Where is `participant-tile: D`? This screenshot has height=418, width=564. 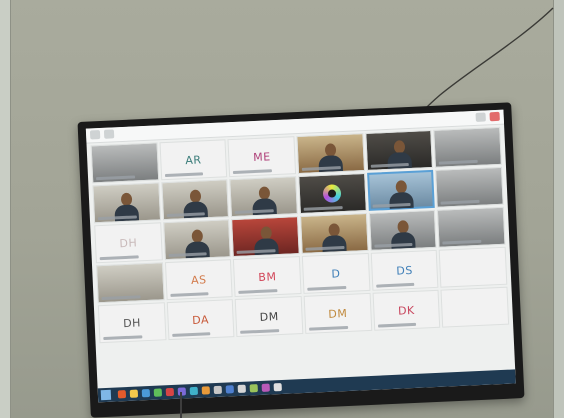 participant-tile: D is located at coordinates (336, 273).